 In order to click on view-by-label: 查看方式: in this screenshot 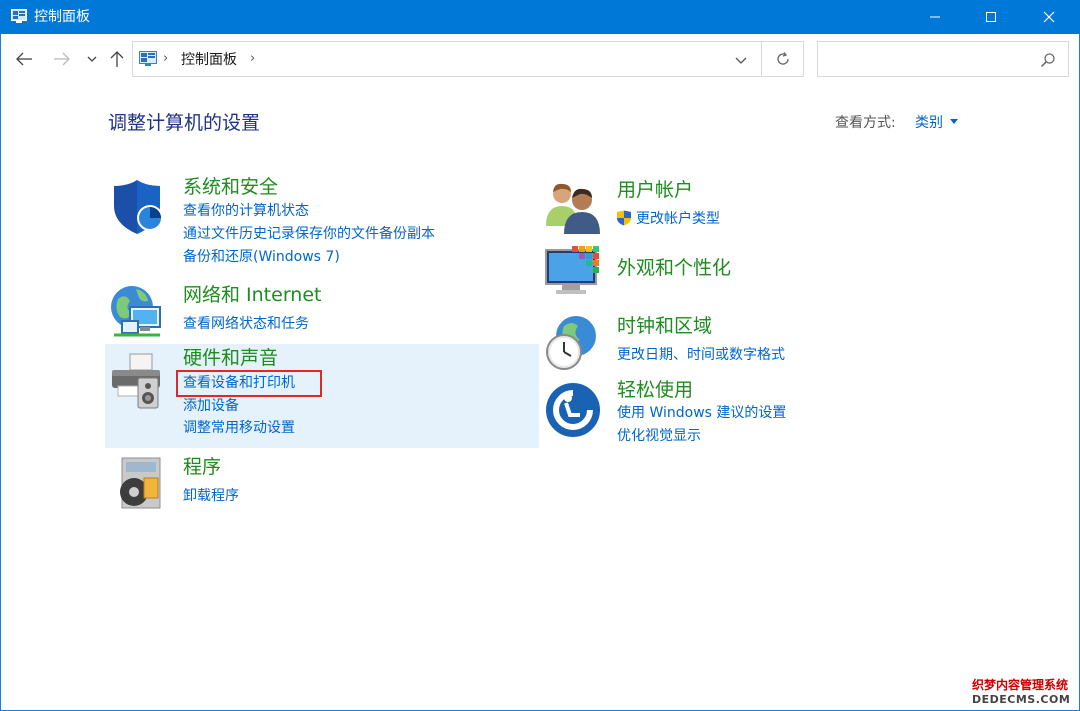, I will do `click(865, 123)`.